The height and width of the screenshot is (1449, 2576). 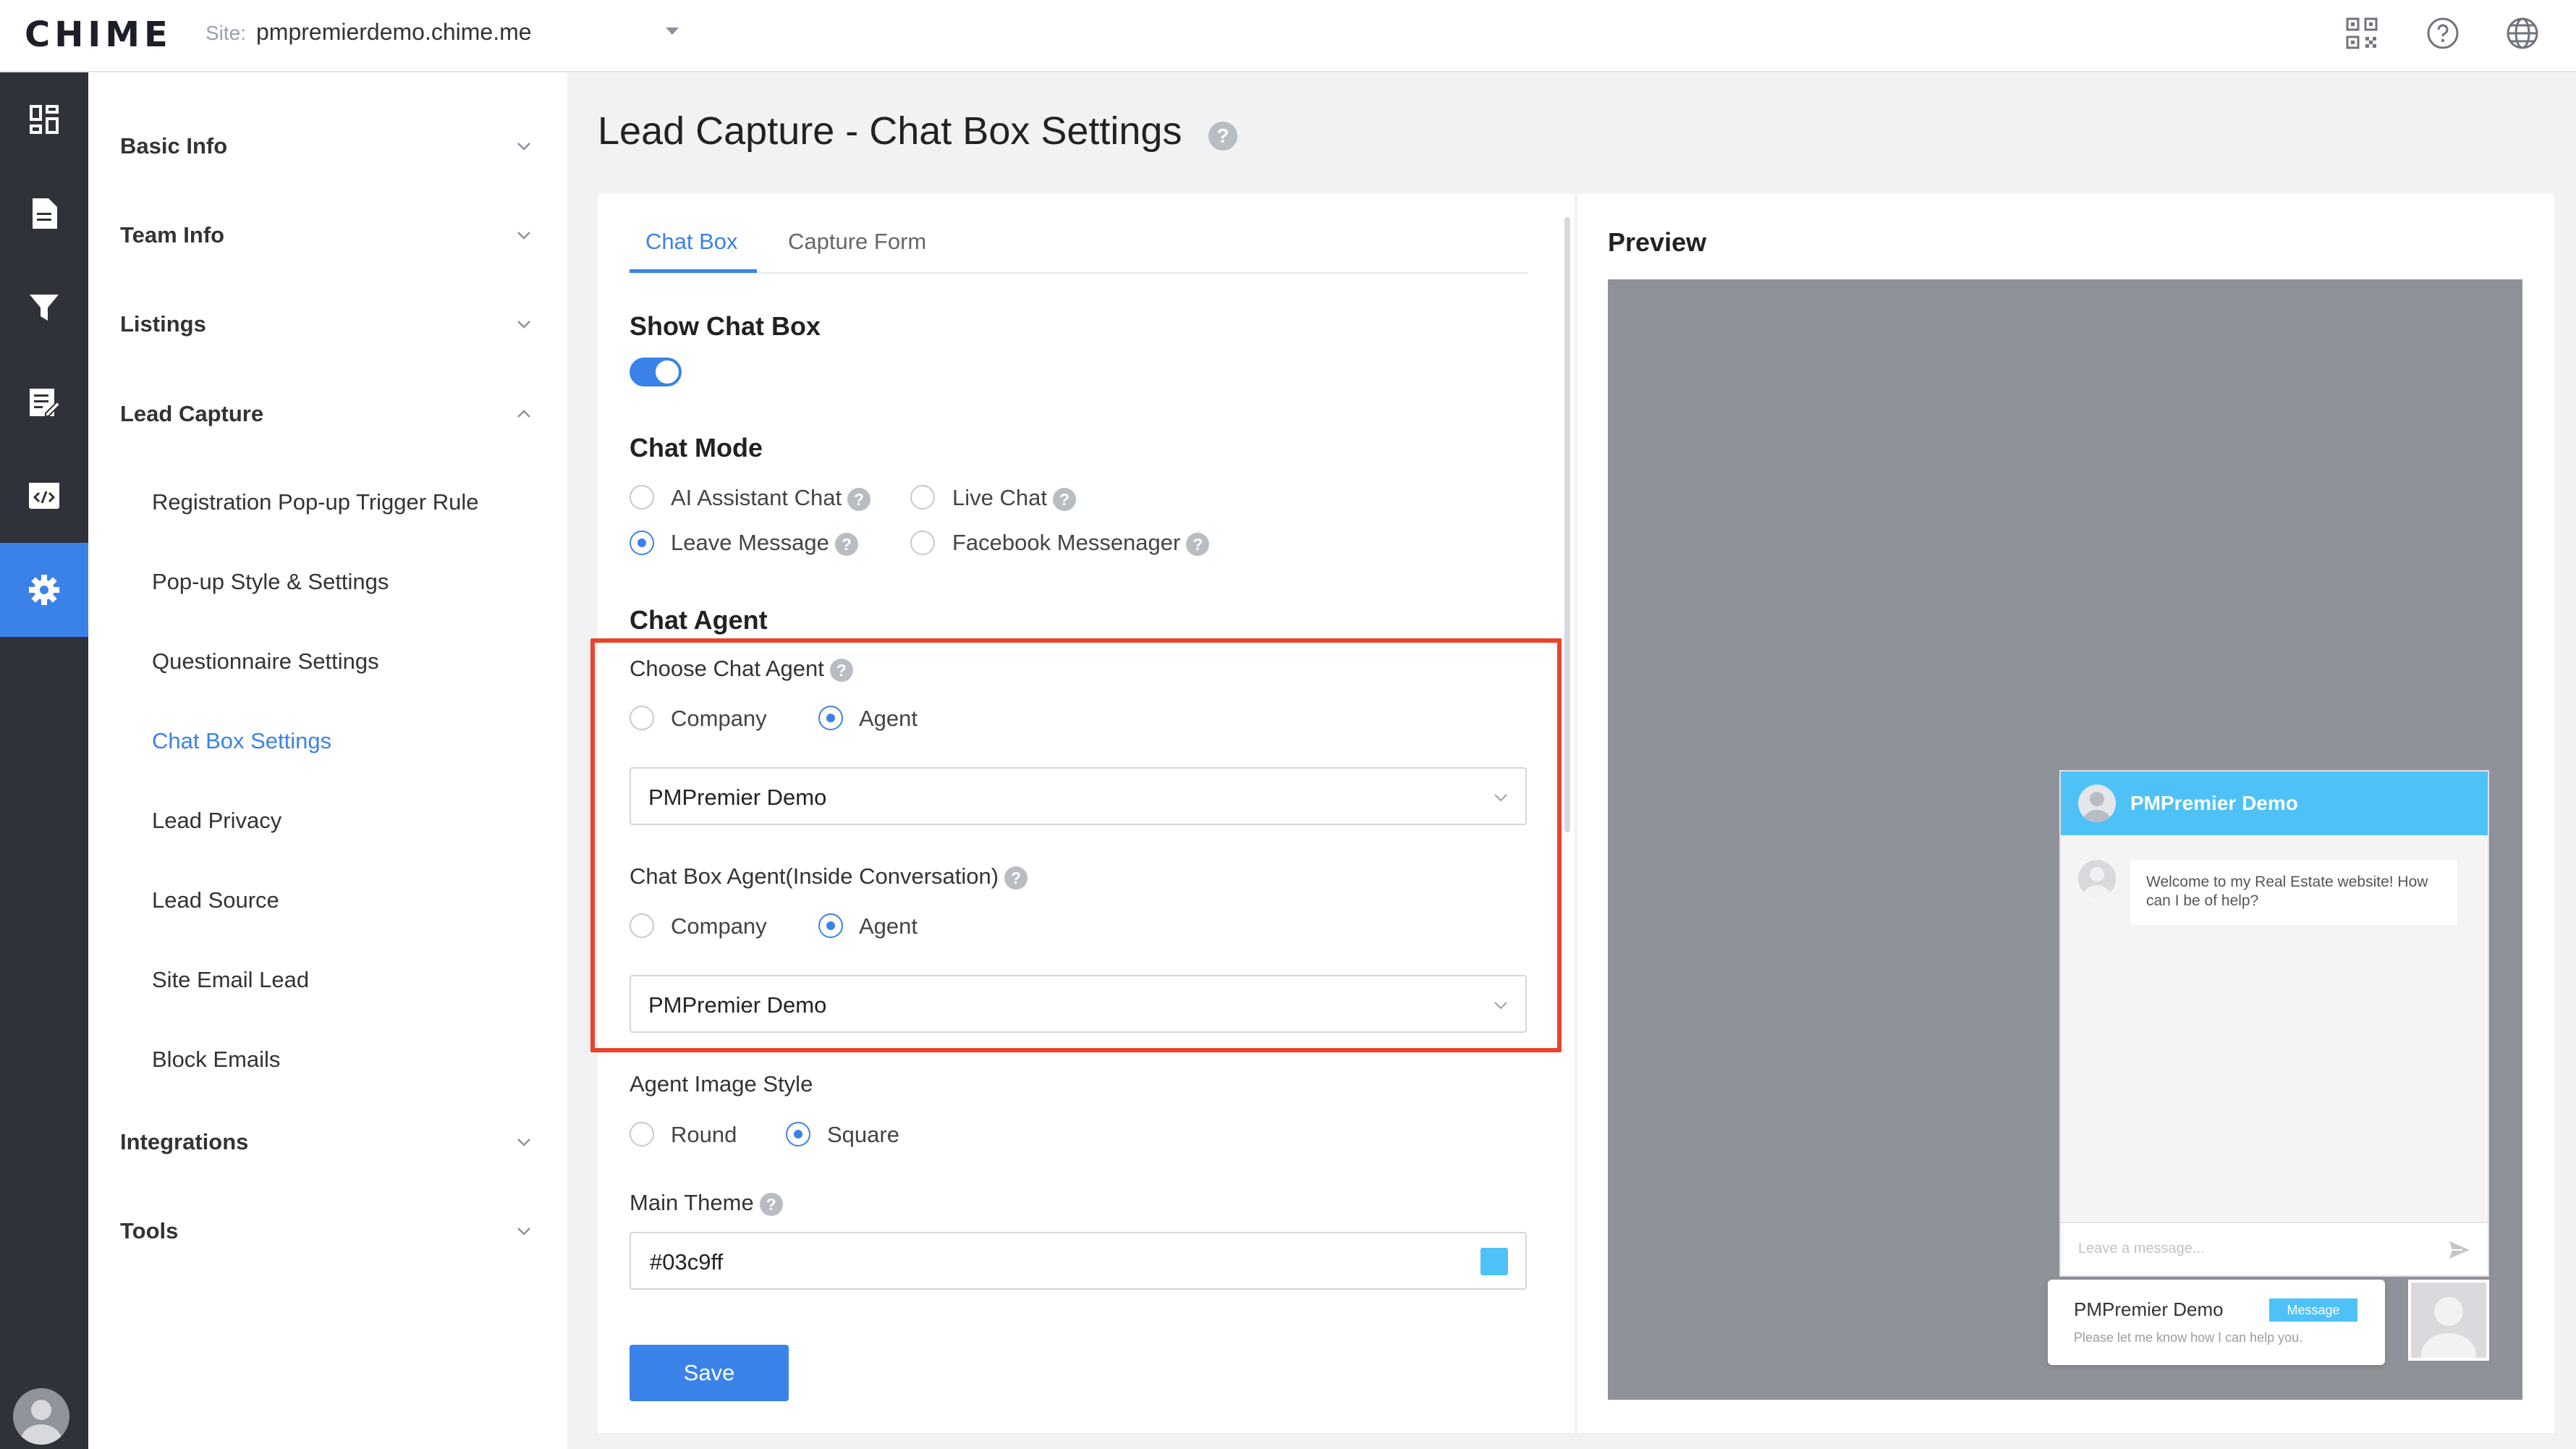 What do you see at coordinates (687, 1262) in the screenshot?
I see `main-theme-value: #03c9ff` at bounding box center [687, 1262].